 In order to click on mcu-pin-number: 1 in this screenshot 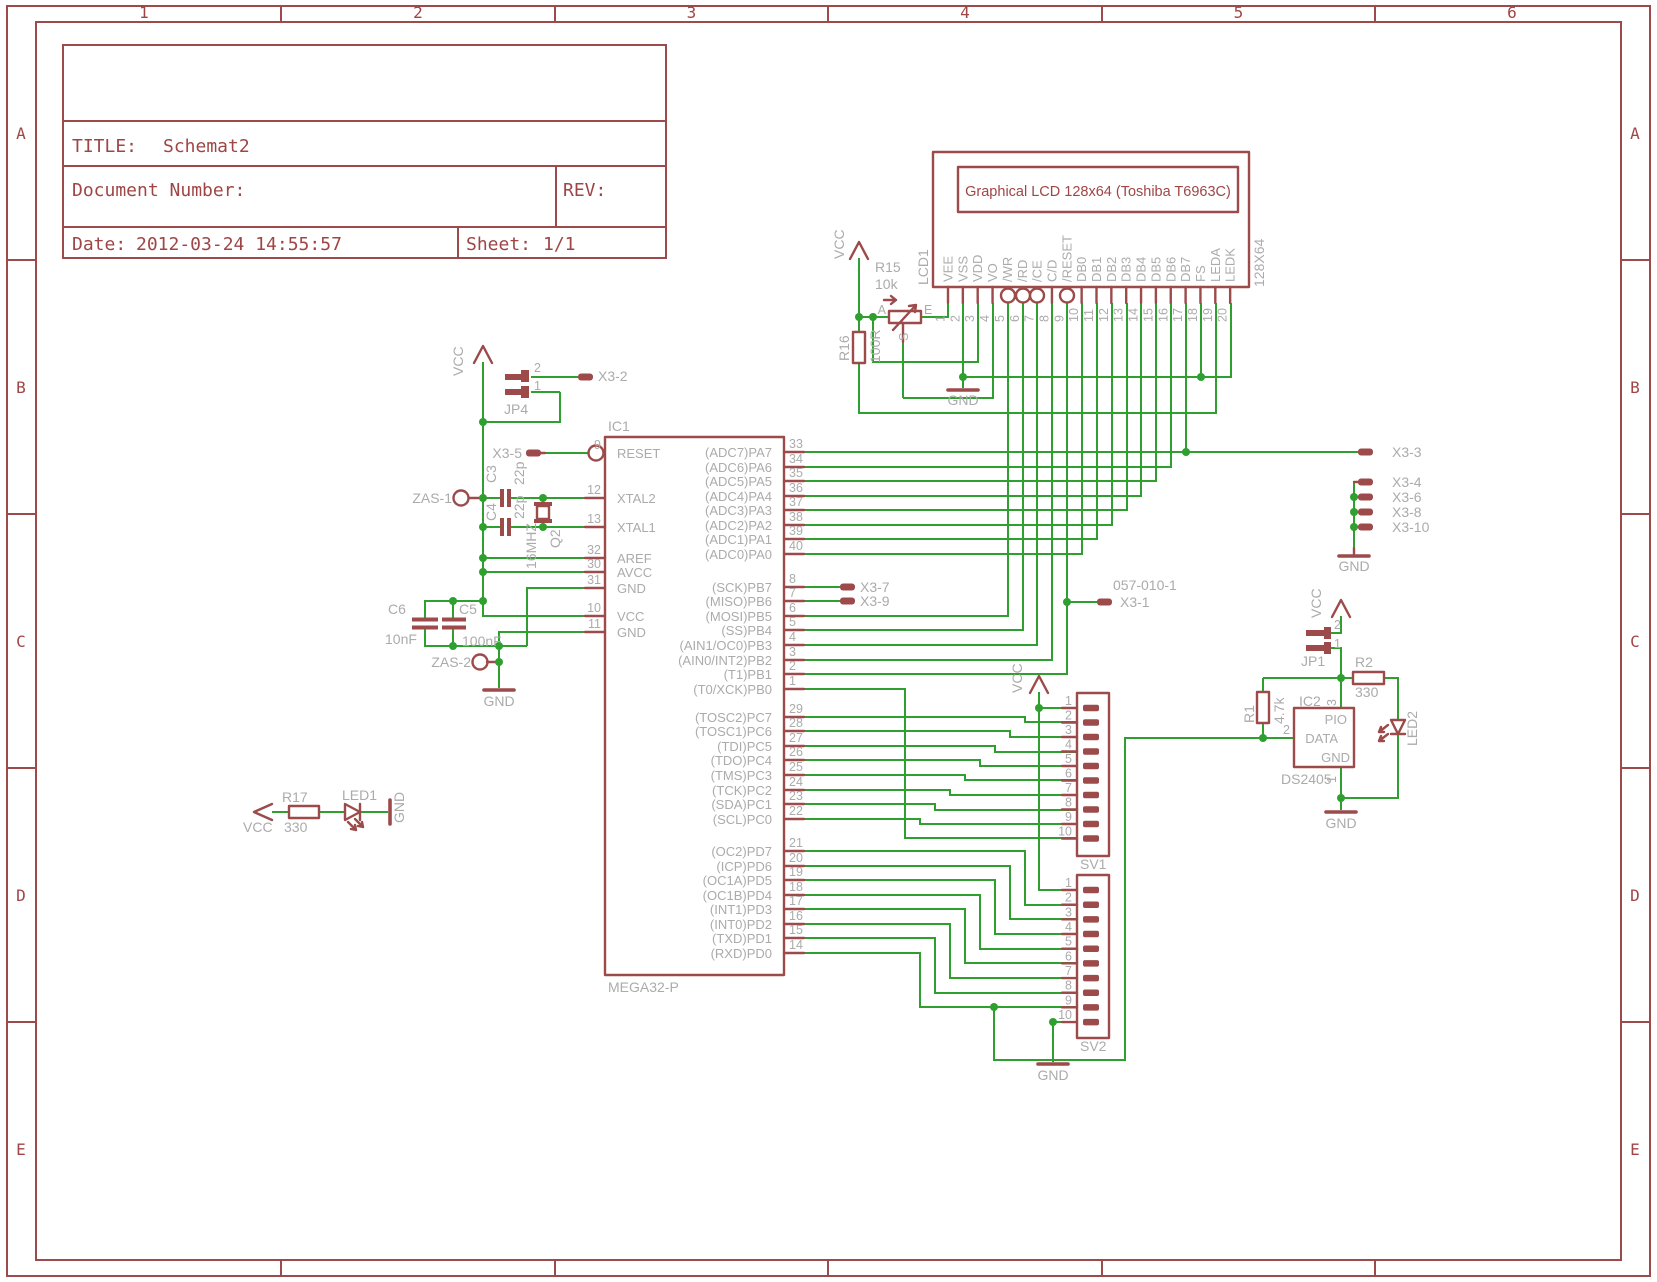, I will do `click(792, 681)`.